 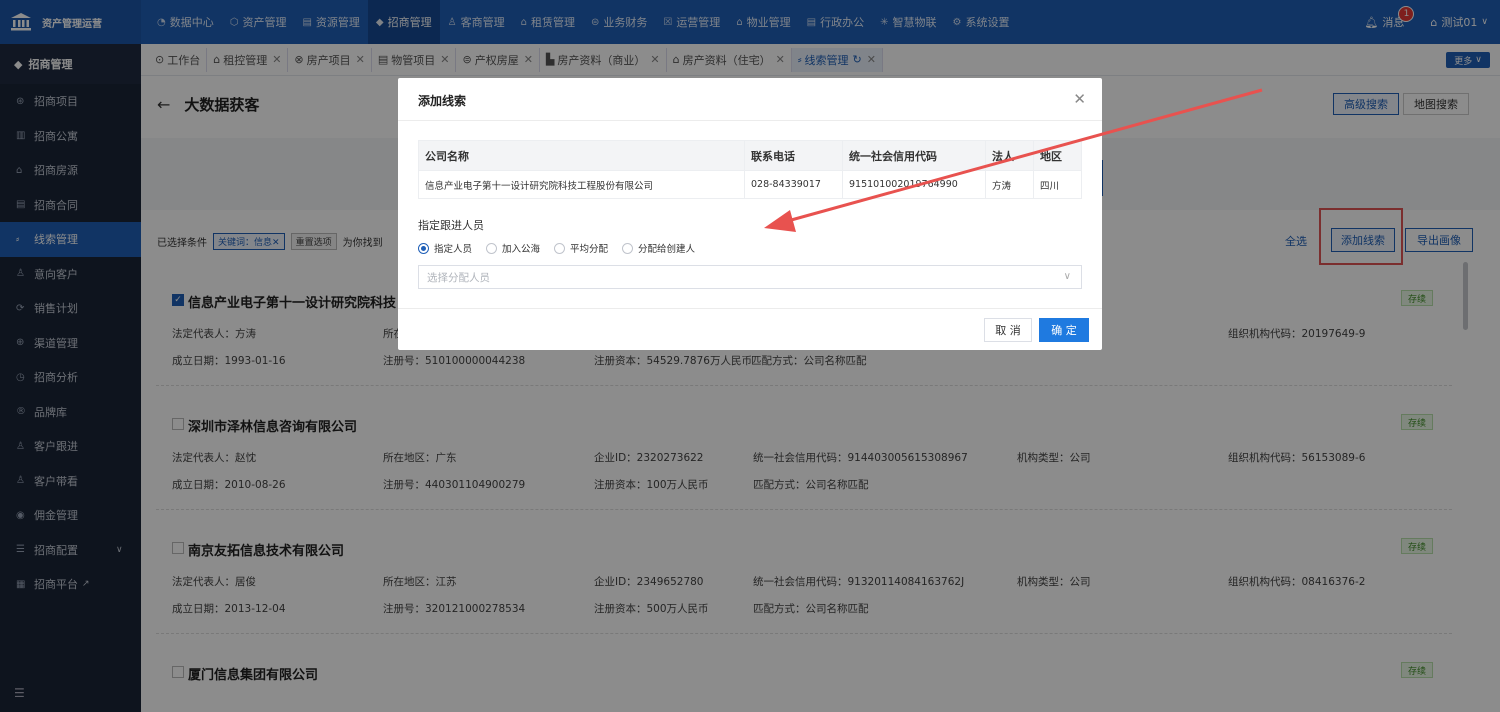 I want to click on cell-legal-rep: 方涛, so click(x=1009, y=184).